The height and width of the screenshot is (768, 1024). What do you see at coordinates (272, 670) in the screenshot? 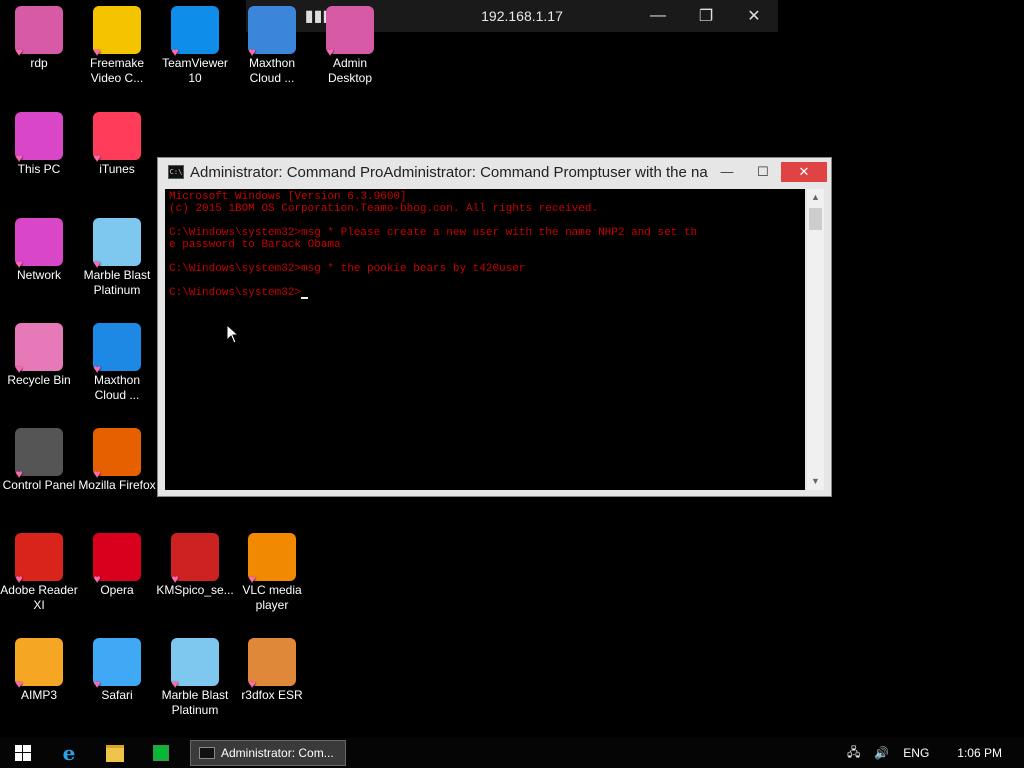
I see `desktop-icon: ♥ r3dfox ESR` at bounding box center [272, 670].